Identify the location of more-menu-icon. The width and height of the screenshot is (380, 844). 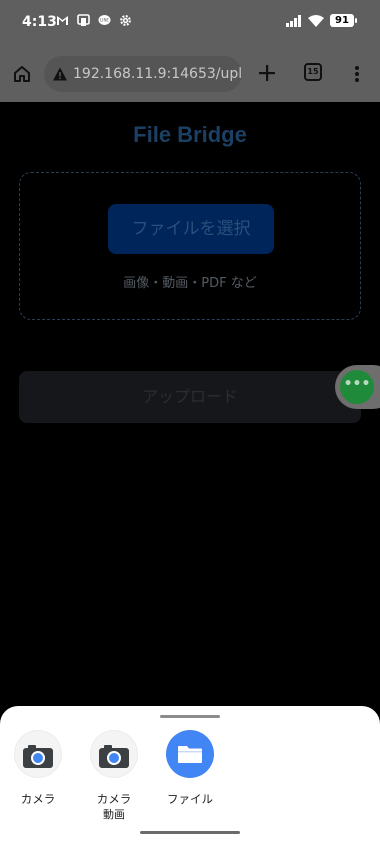
(357, 74).